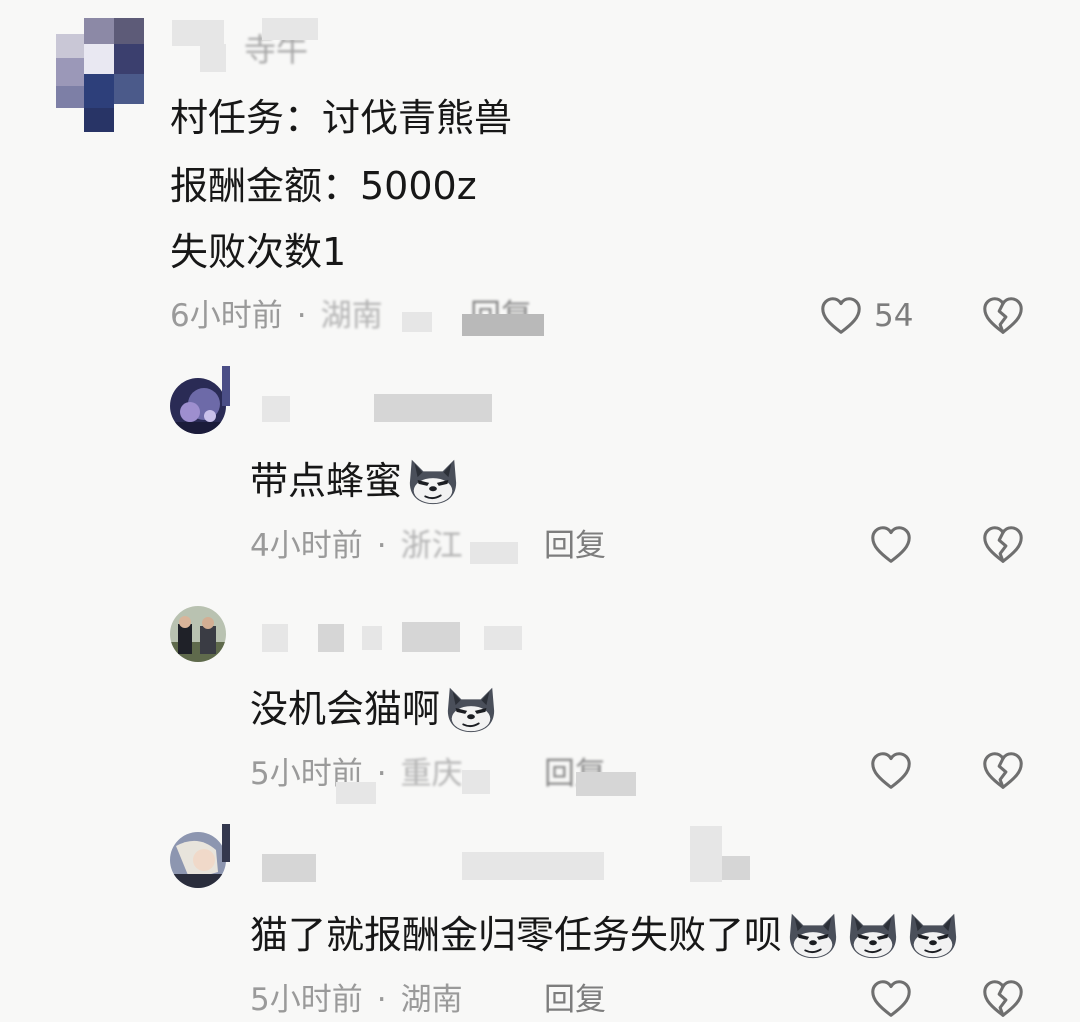 Image resolution: width=1080 pixels, height=1022 pixels. What do you see at coordinates (431, 546) in the screenshot?
I see `comment-region: 浙江` at bounding box center [431, 546].